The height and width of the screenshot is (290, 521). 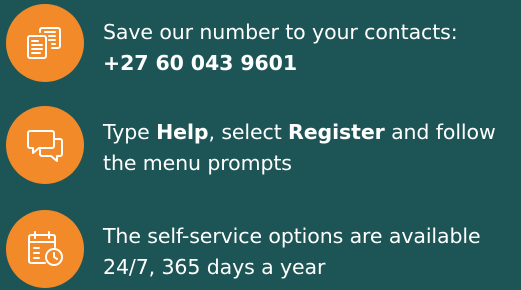 I want to click on calendar-clock-icon, so click(x=45, y=248).